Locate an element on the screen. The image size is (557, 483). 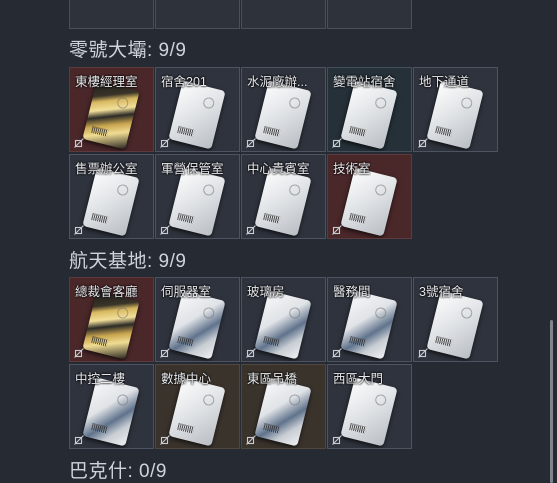
keycard-slot: 中心貴賓室 is located at coordinates (283, 196).